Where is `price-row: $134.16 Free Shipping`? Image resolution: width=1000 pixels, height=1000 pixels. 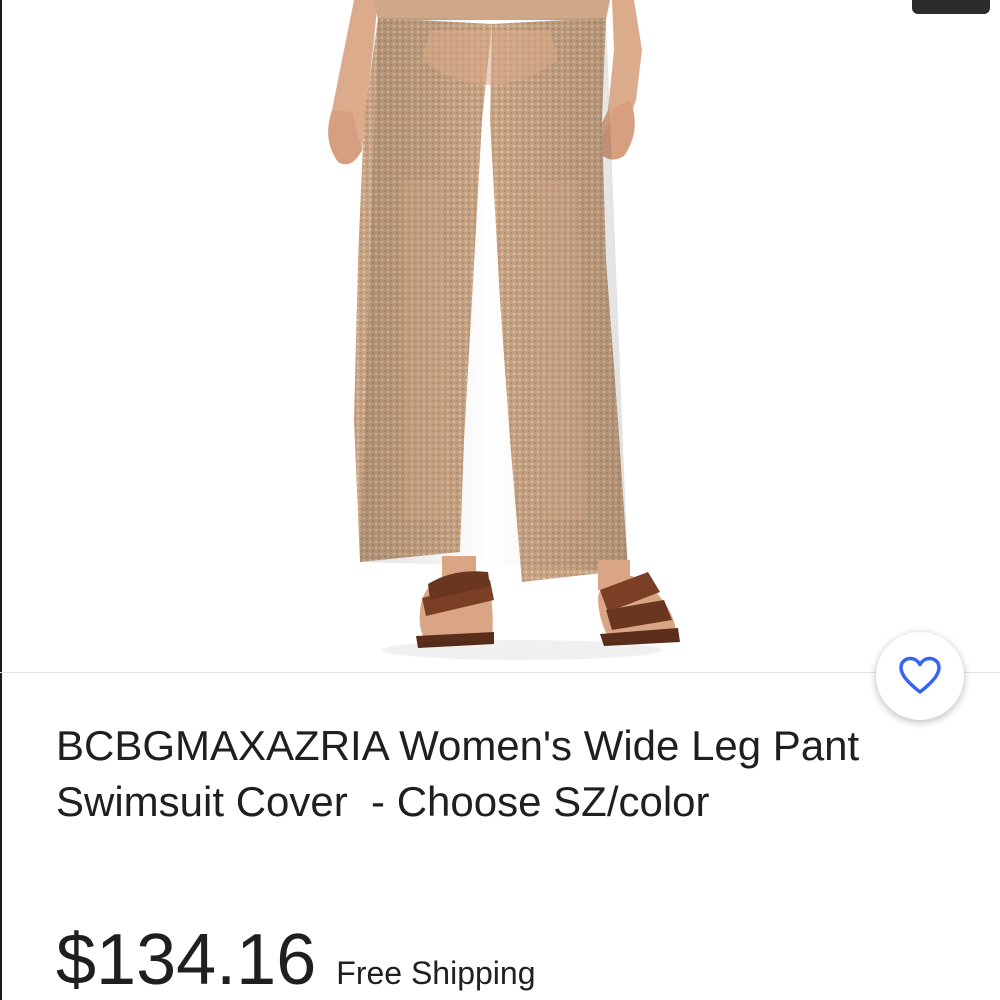 price-row: $134.16 Free Shipping is located at coordinates (296, 960).